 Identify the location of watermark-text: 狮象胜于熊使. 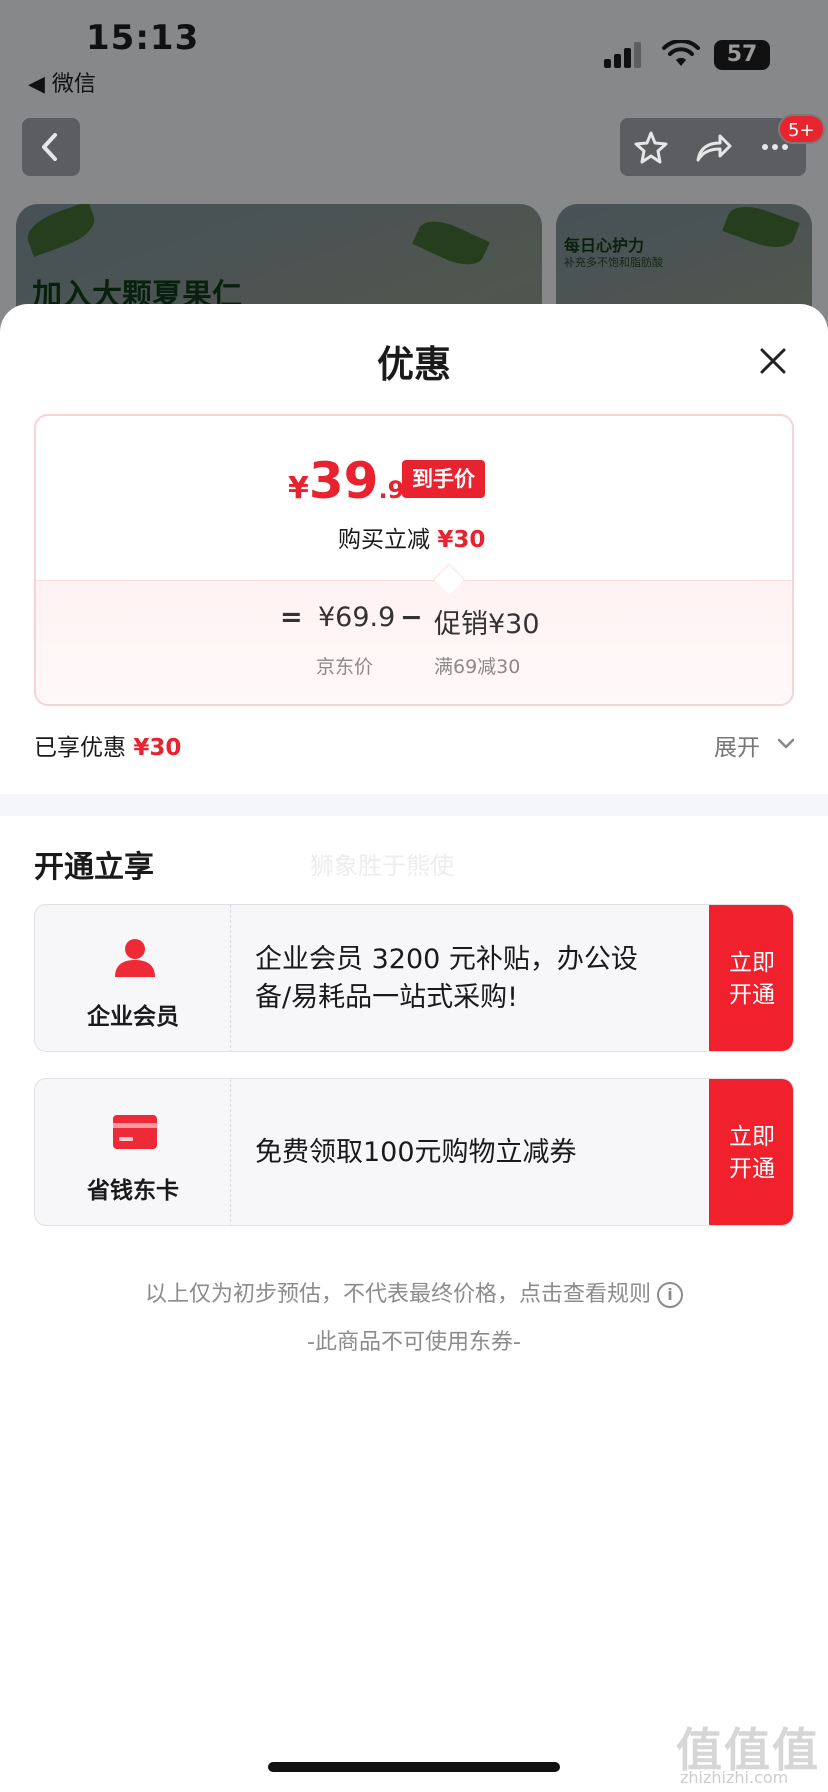
(382, 866).